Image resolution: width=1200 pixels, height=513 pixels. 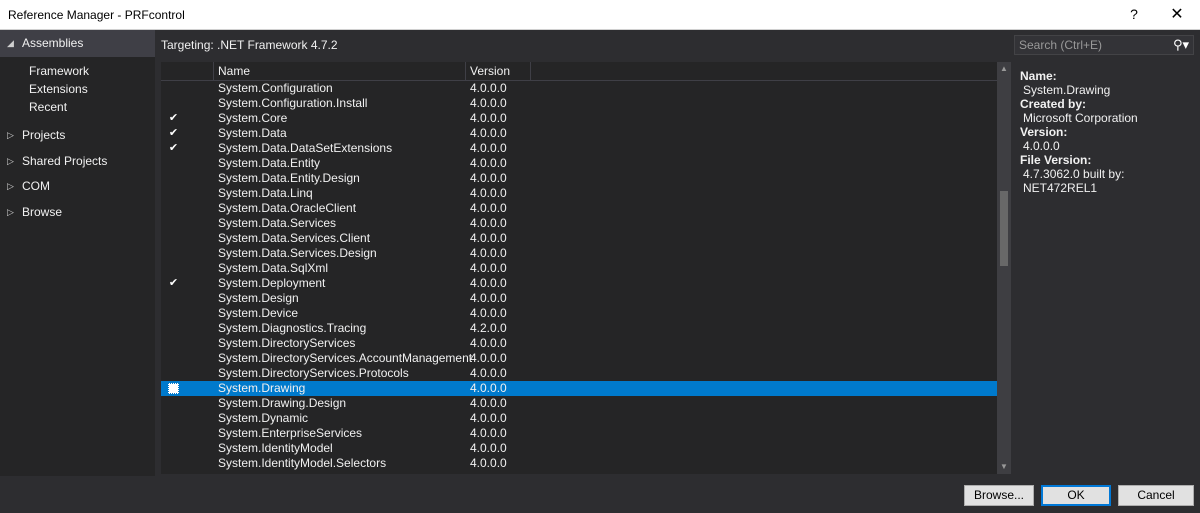 I want to click on table-row: ✔ System.Data.DataSetExtensions 4.0.0.0, so click(x=579, y=148).